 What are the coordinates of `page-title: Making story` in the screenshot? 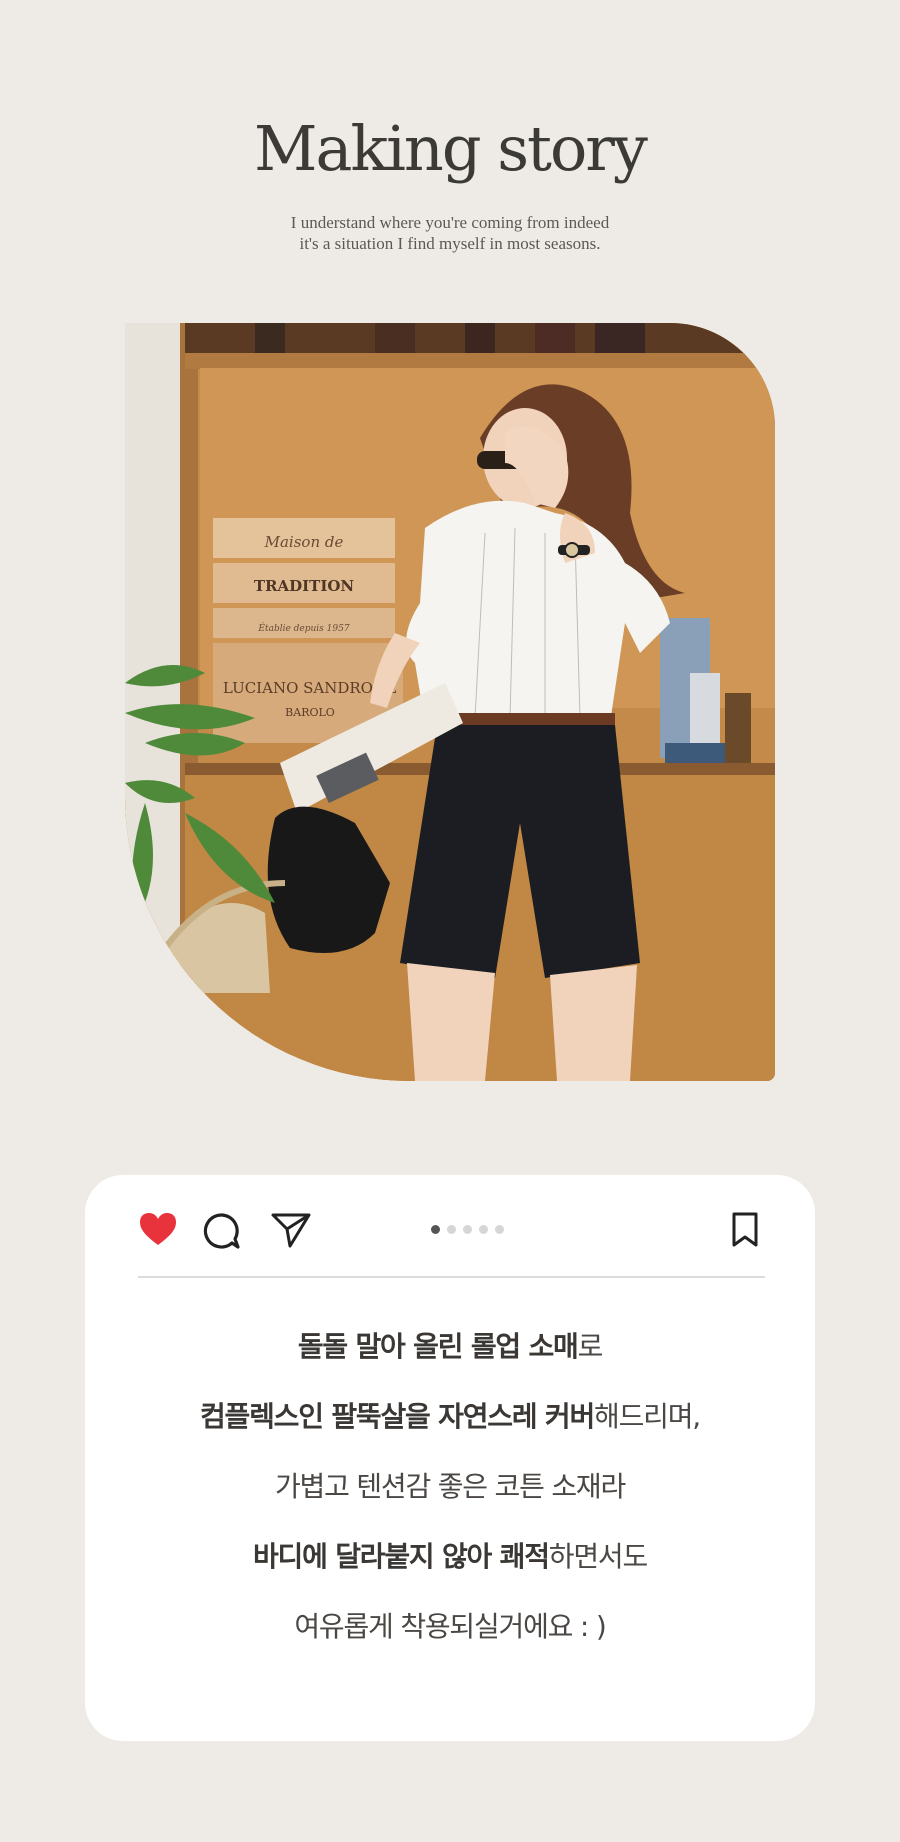 It's located at (451, 148).